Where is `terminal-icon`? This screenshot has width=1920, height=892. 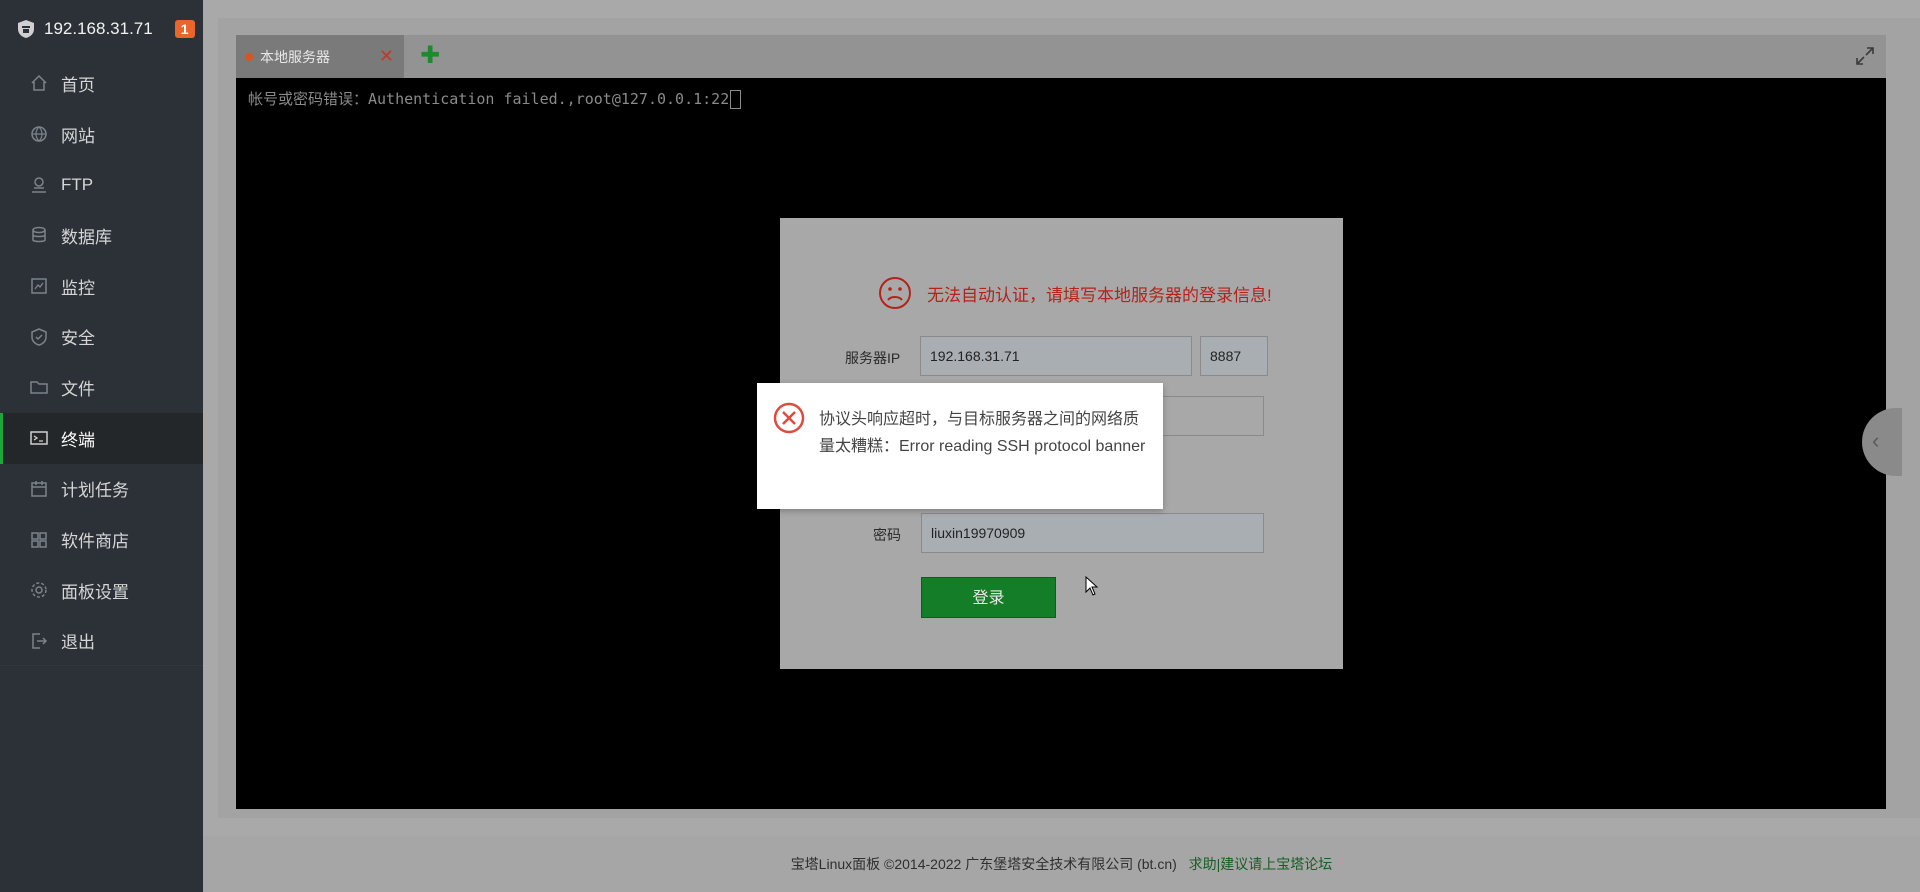
terminal-icon is located at coordinates (39, 438).